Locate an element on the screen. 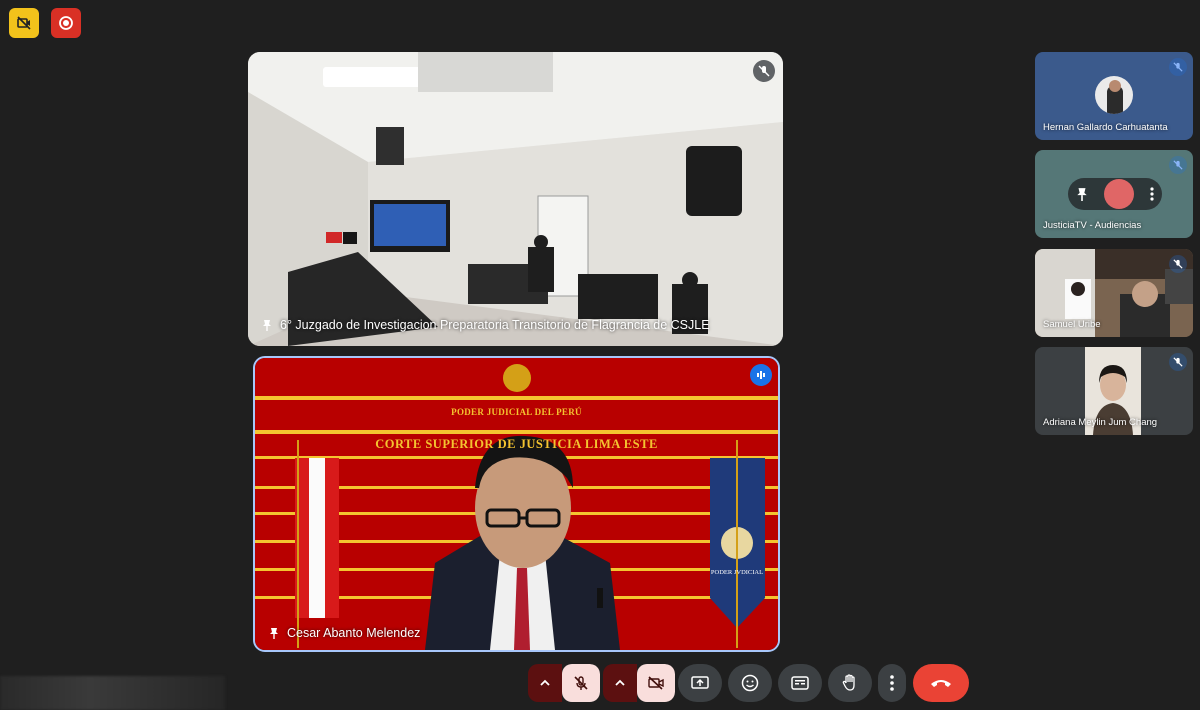 This screenshot has height=710, width=1200. more-options-button is located at coordinates (892, 683).